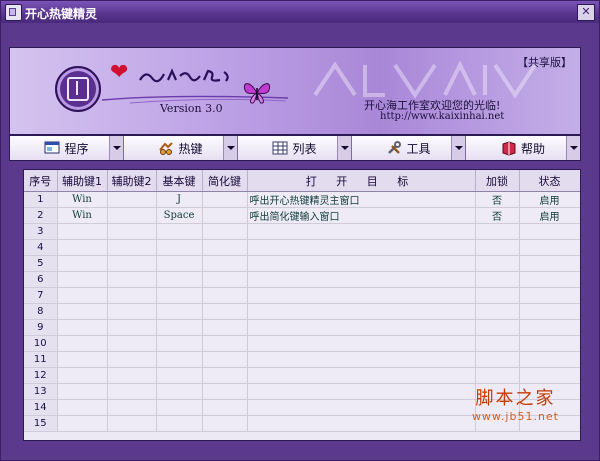  Describe the element at coordinates (132, 181) in the screenshot. I see `column-header-mod2: 辅助键2` at that location.